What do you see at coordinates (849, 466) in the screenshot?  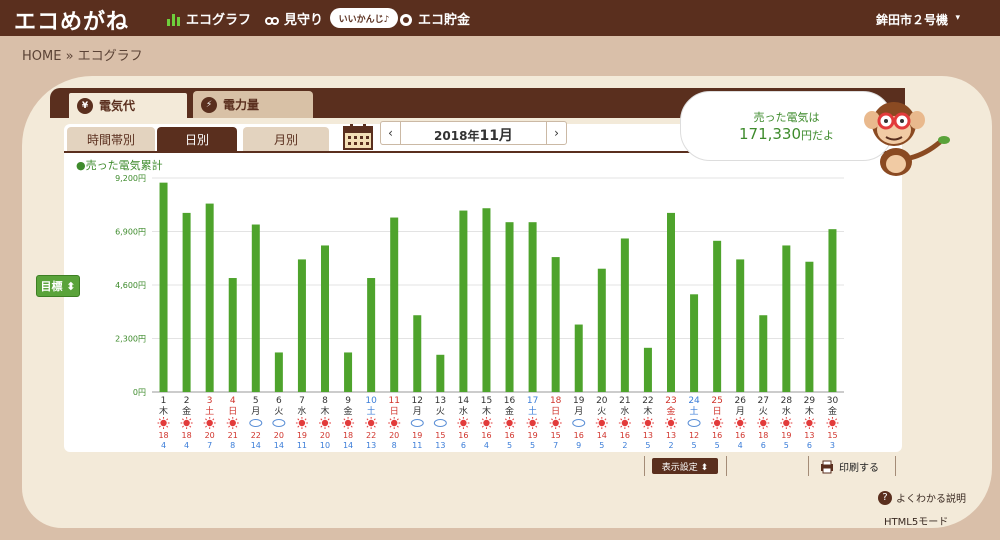 I see `print-button: 印刷する` at bounding box center [849, 466].